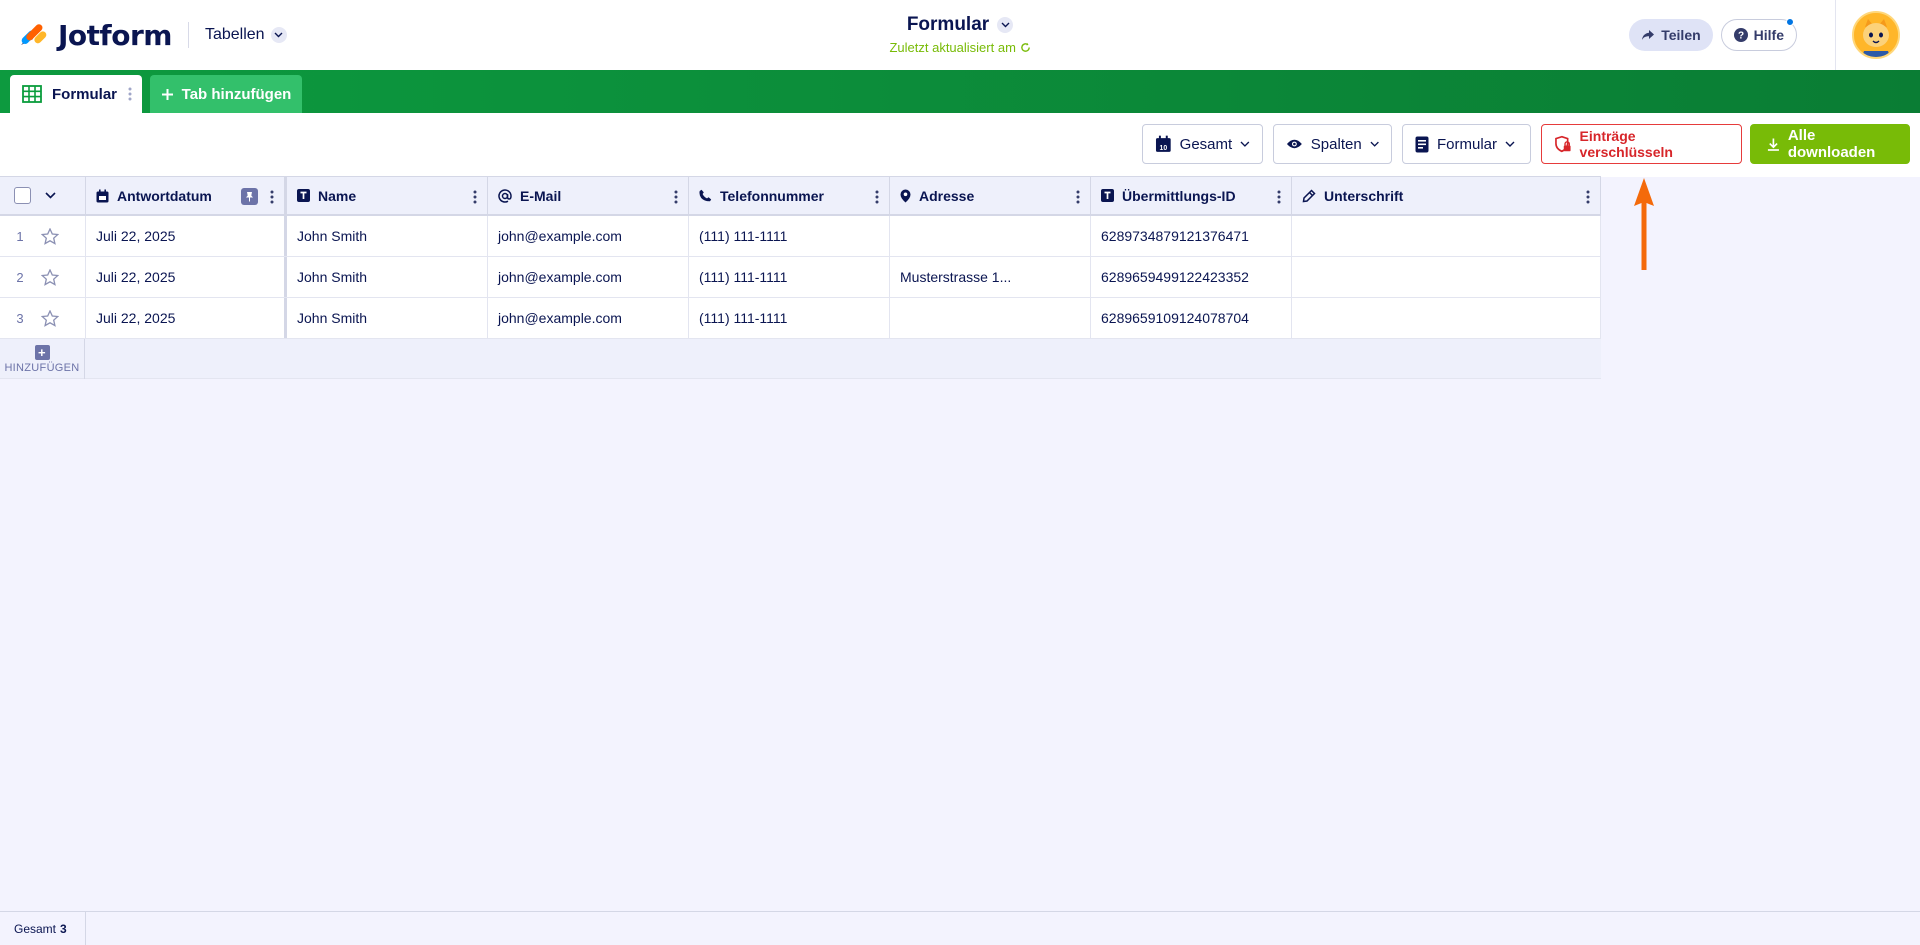 This screenshot has width=1920, height=945. I want to click on eye-icon, so click(1294, 144).